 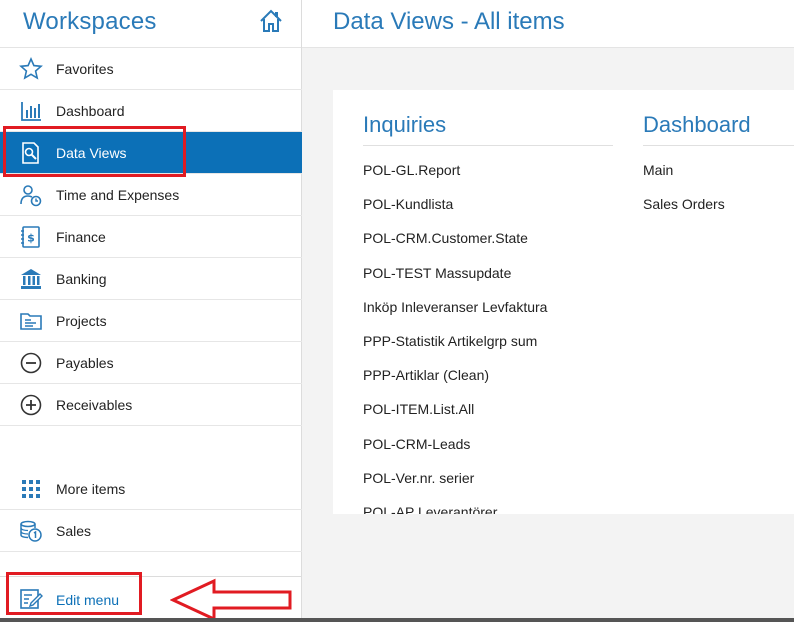 I want to click on annotation-highlight-edit-menu, so click(x=74, y=593).